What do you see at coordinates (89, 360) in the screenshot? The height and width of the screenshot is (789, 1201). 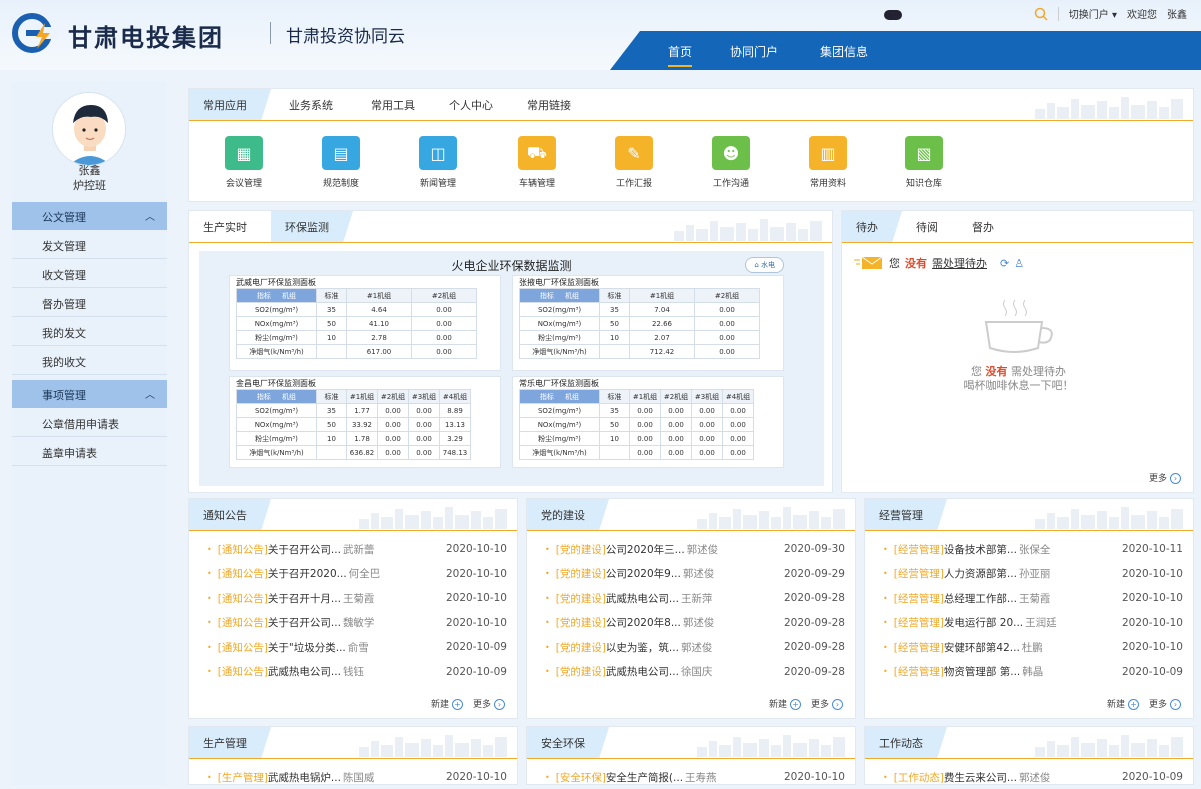 I see `side-item-my-receive: 我的收文` at bounding box center [89, 360].